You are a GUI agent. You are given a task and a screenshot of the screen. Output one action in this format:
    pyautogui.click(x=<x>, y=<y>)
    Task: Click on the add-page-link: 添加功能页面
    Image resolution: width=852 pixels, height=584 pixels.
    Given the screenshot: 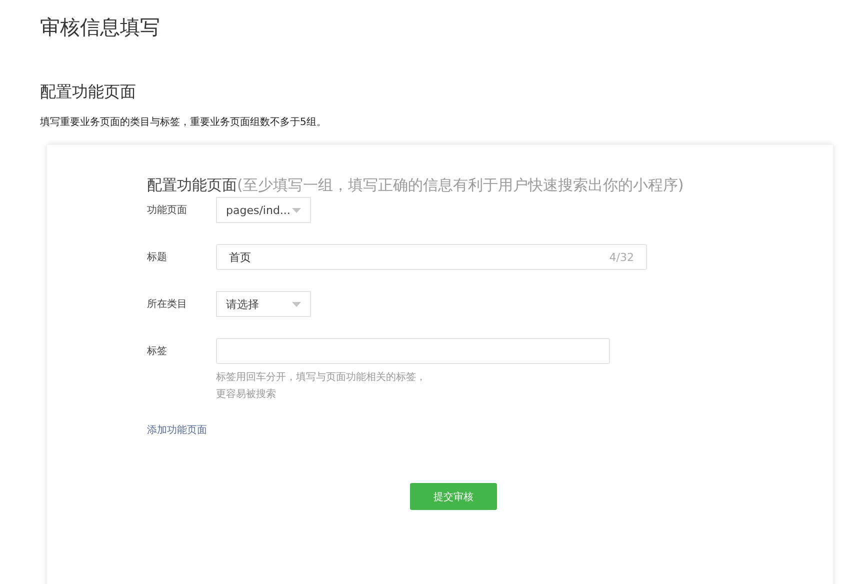 What is the action you would take?
    pyautogui.click(x=177, y=430)
    